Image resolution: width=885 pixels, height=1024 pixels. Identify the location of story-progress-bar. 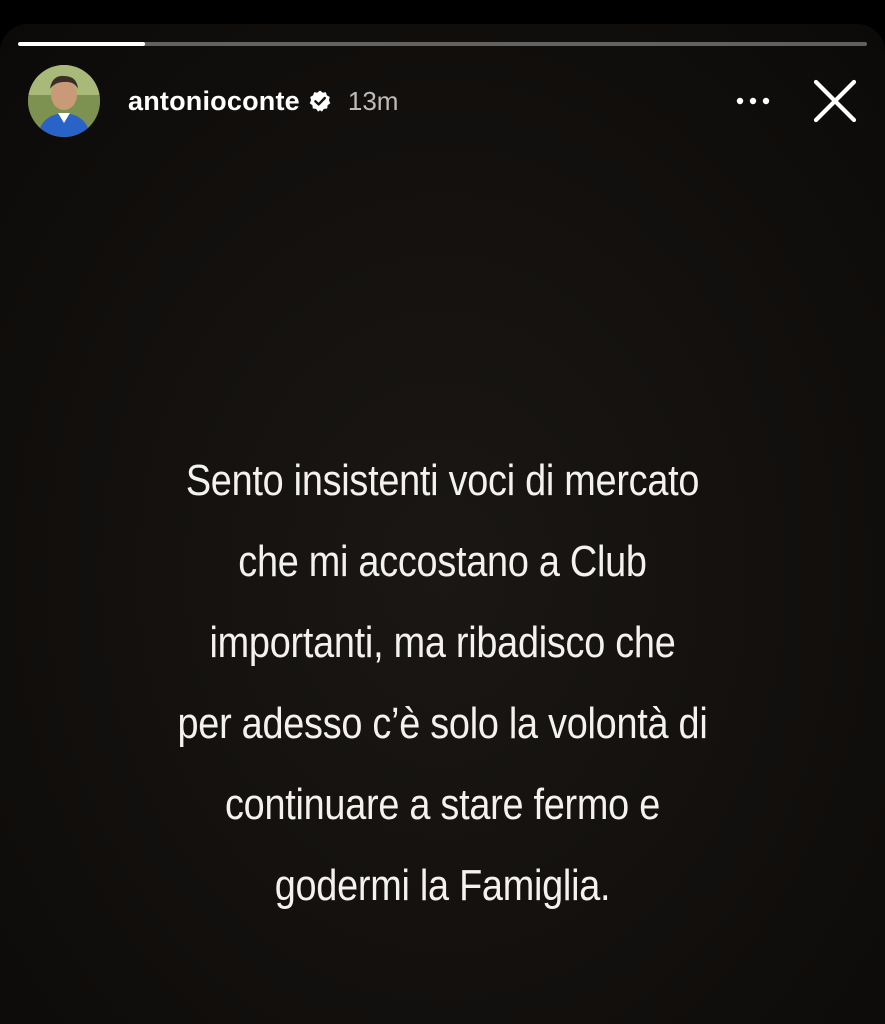
(442, 44).